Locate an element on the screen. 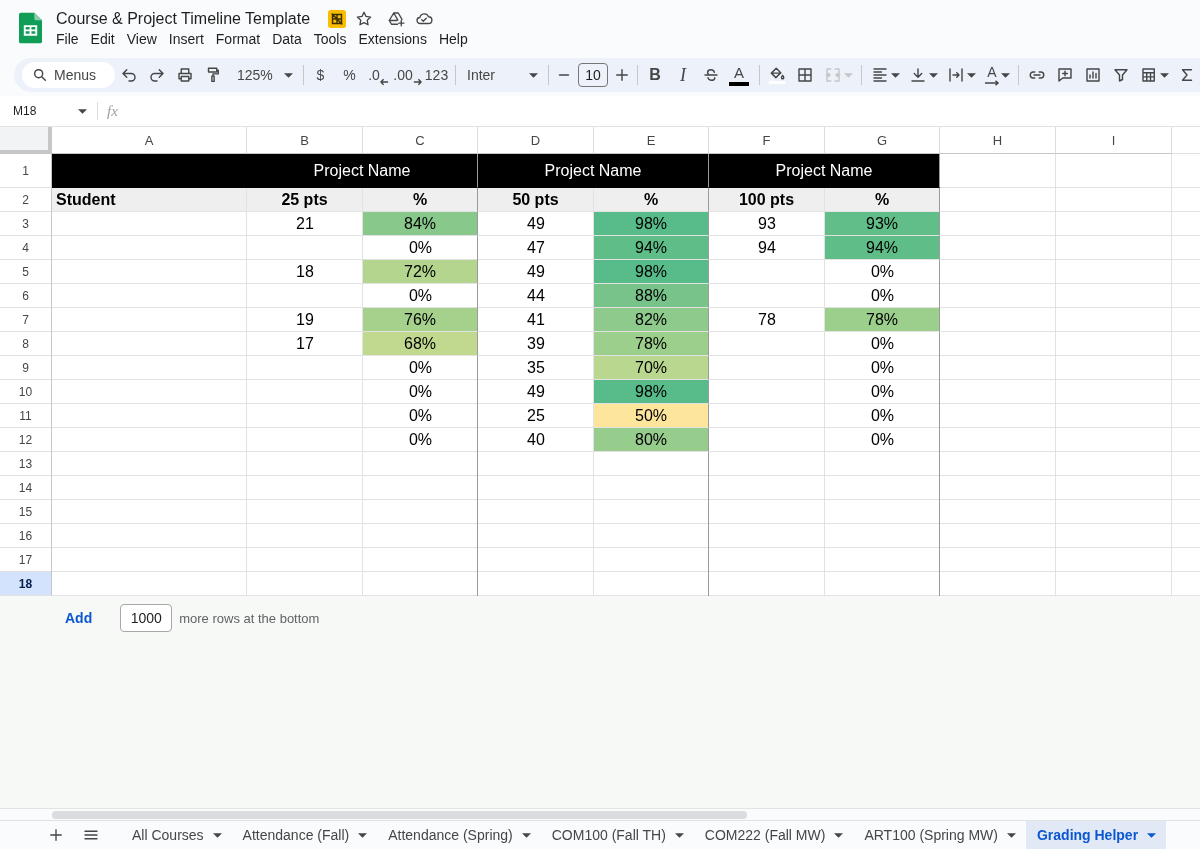 The image size is (1200, 849). undo-icon is located at coordinates (129, 75).